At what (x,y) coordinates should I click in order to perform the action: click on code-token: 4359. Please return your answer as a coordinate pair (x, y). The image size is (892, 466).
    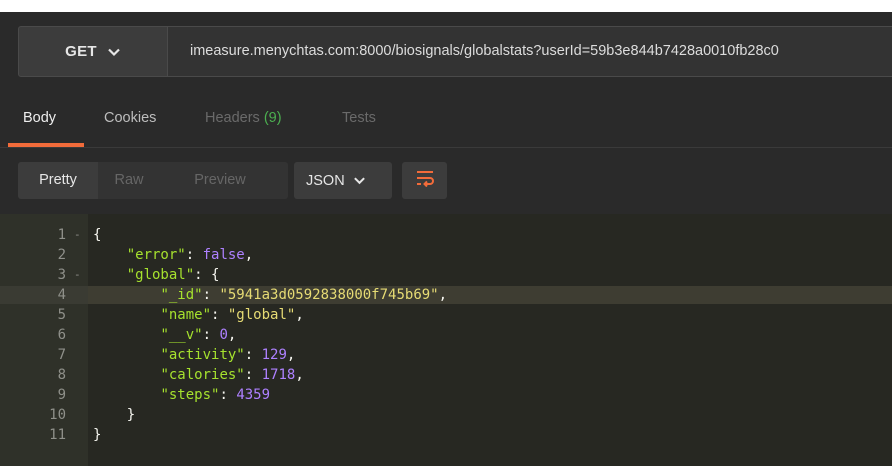
    Looking at the image, I should click on (253, 395).